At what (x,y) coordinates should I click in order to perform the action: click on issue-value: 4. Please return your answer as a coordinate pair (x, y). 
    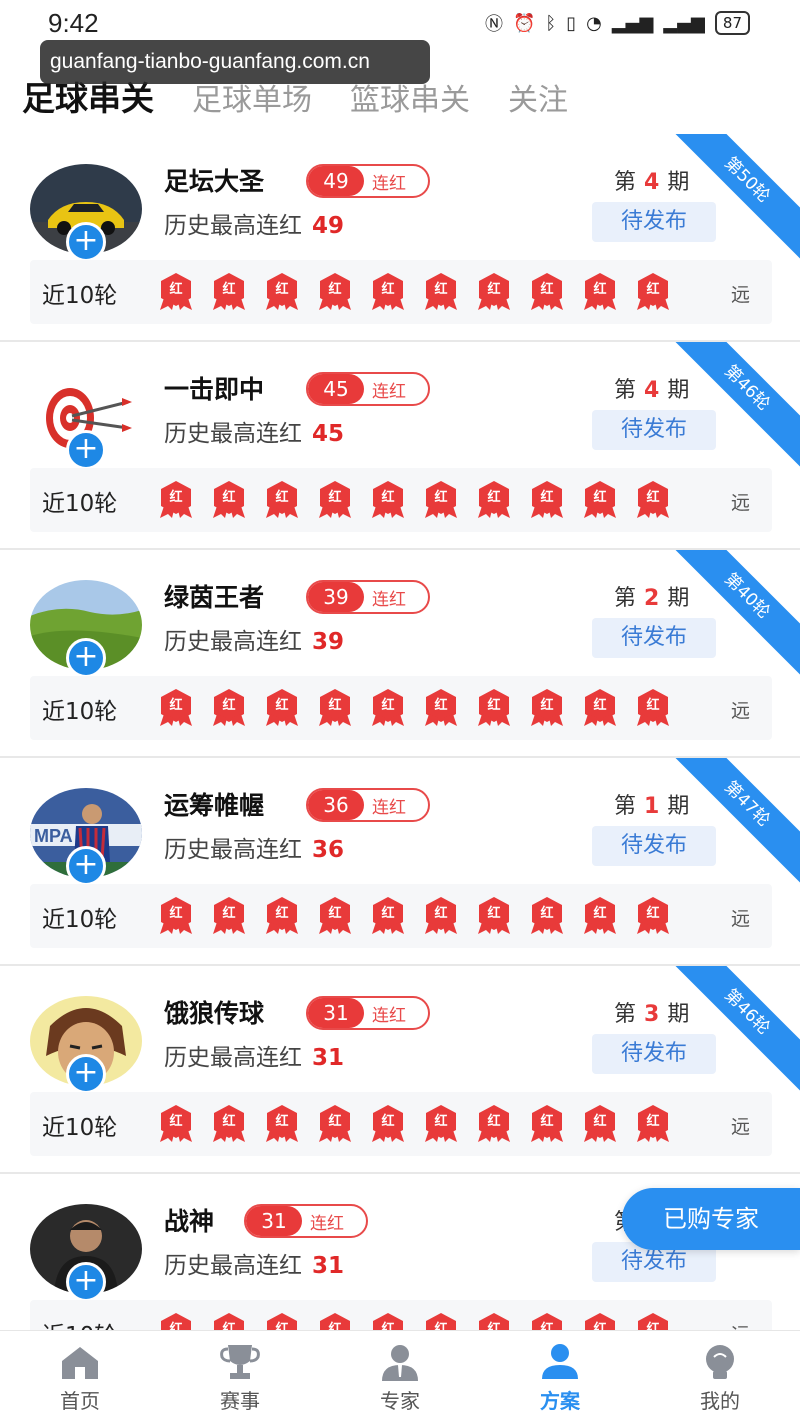
    Looking at the image, I should click on (652, 182).